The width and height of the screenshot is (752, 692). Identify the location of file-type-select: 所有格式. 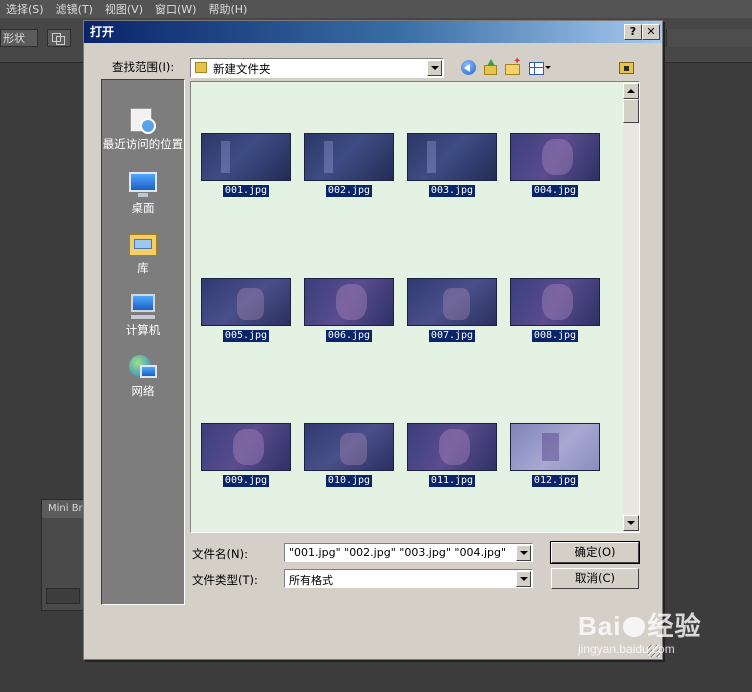
(408, 578).